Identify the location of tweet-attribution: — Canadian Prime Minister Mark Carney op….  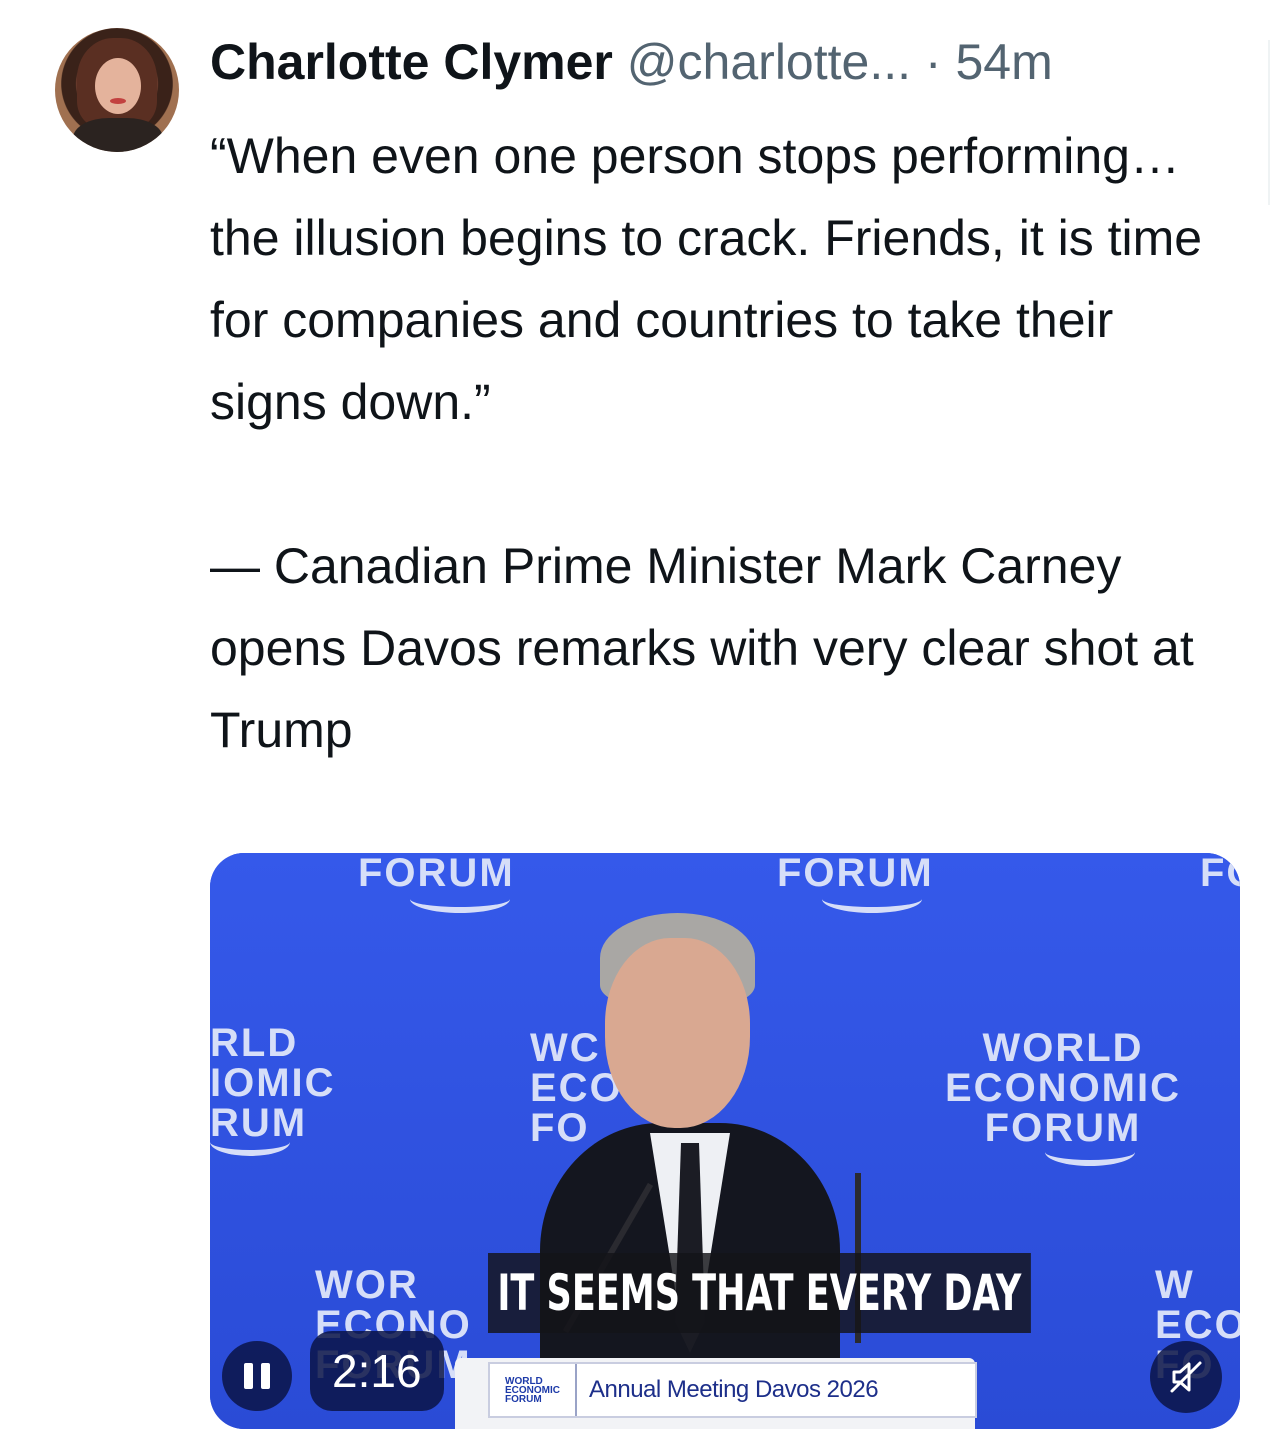
(702, 648).